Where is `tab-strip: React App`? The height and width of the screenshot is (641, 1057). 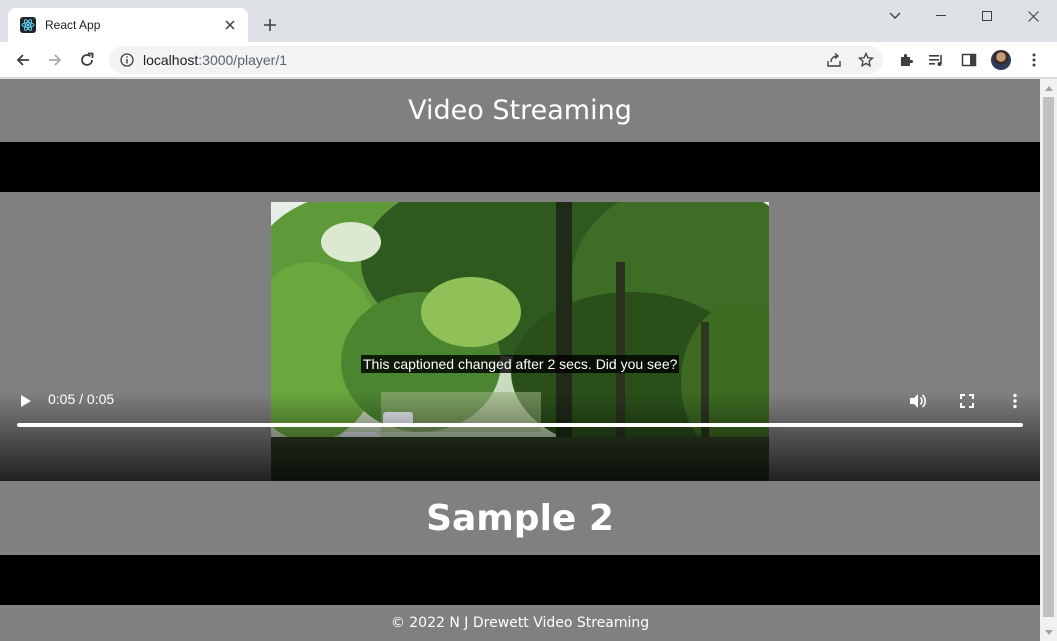 tab-strip: React App is located at coordinates (528, 21).